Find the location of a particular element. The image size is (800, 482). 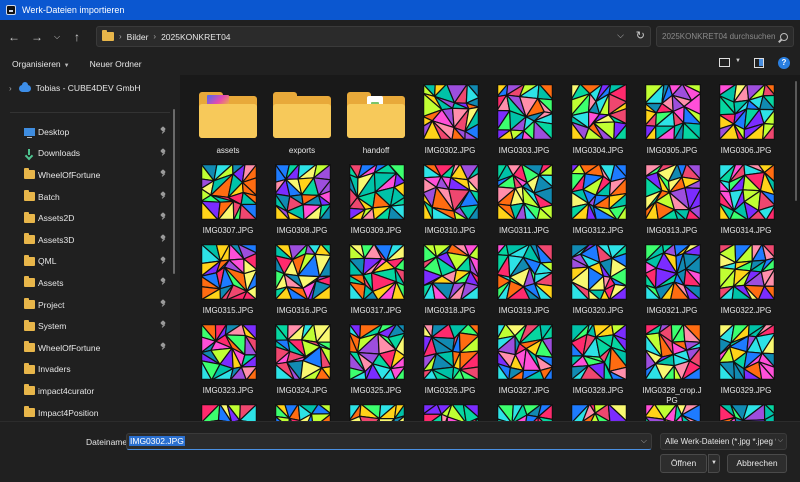

file-item: IMG0304.JPG is located at coordinates (598, 119).